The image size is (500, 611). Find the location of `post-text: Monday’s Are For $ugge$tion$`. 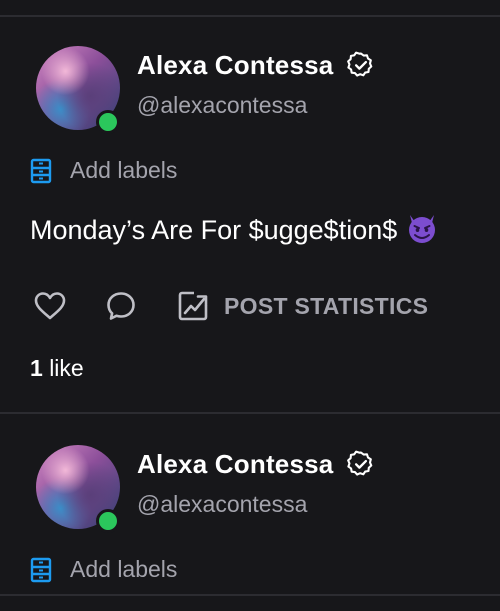

post-text: Monday’s Are For $ugge$tion$ is located at coordinates (234, 228).